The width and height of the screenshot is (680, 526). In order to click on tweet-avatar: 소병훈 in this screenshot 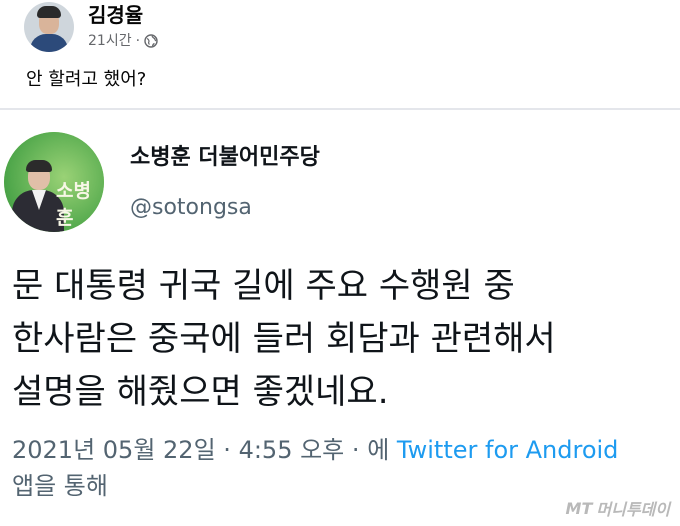, I will do `click(54, 182)`.